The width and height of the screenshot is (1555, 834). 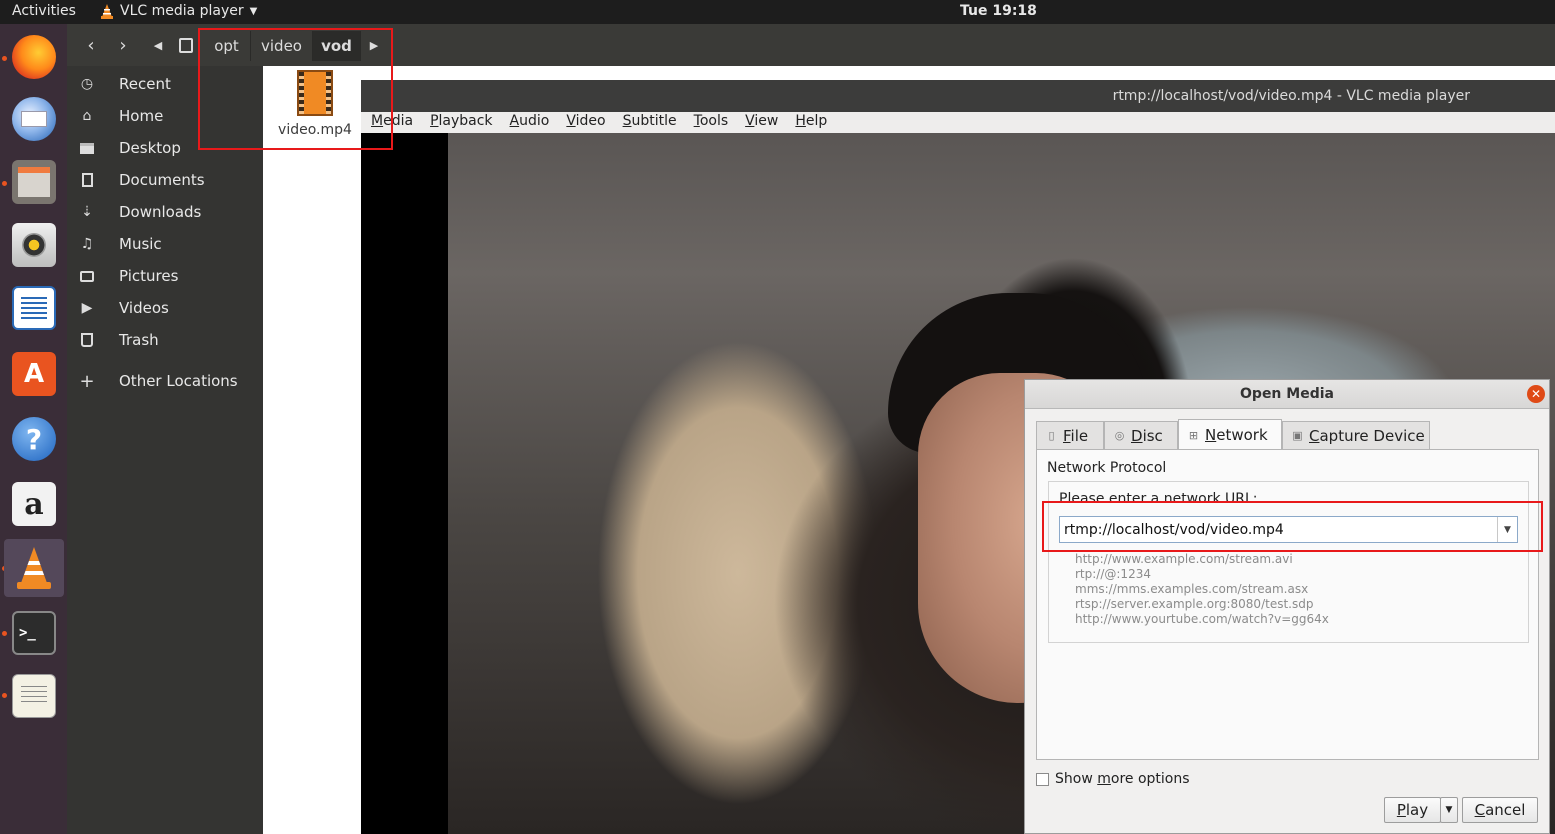 I want to click on trash-icon, so click(x=87, y=340).